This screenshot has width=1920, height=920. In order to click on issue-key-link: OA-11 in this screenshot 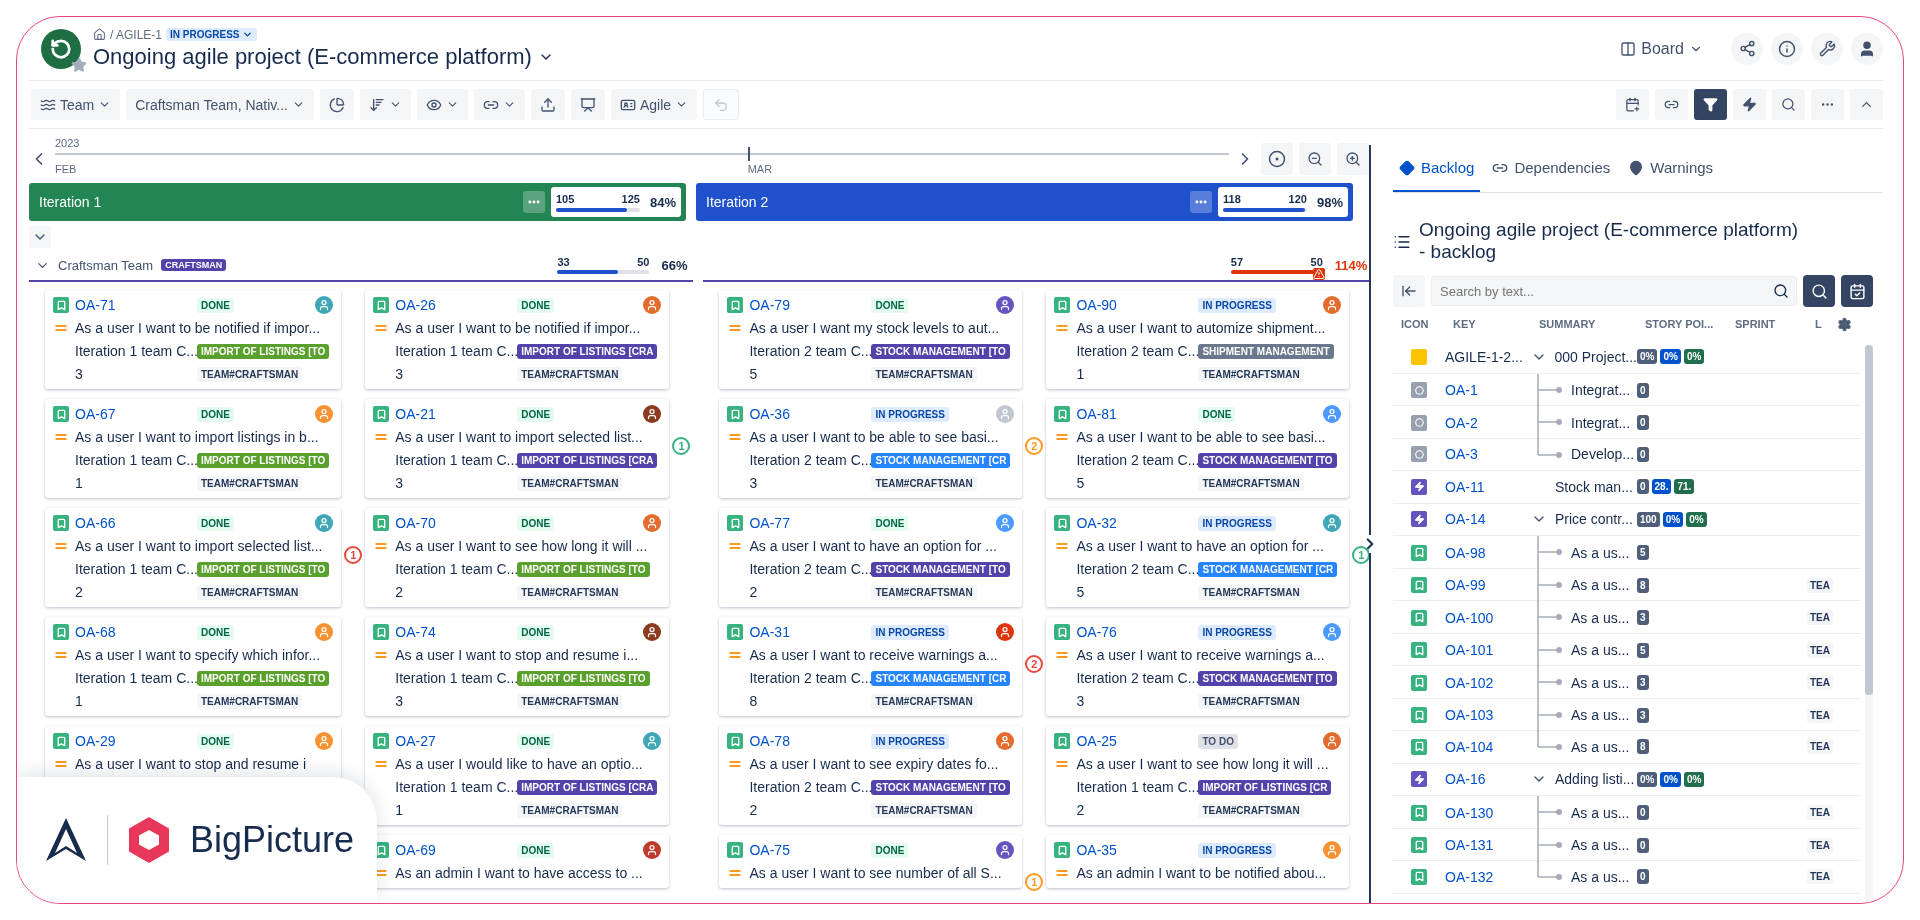, I will do `click(1488, 486)`.